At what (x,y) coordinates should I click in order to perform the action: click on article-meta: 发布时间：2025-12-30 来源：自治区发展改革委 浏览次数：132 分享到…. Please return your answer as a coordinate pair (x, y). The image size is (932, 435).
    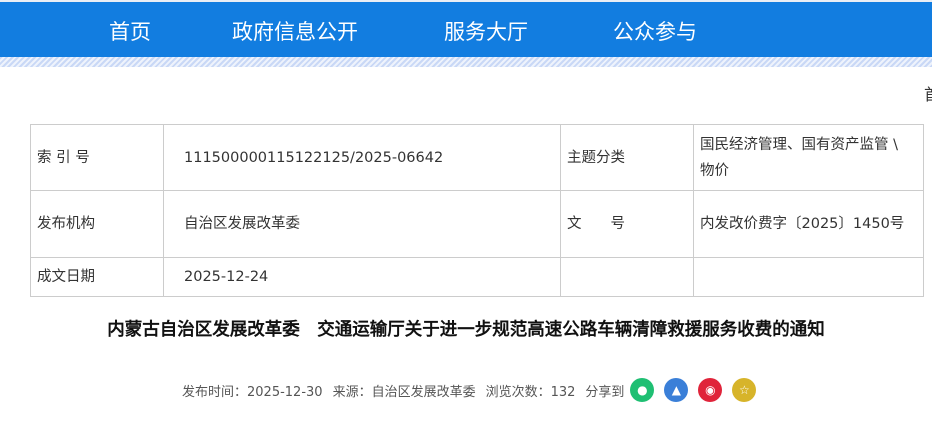
    Looking at the image, I should click on (474, 390).